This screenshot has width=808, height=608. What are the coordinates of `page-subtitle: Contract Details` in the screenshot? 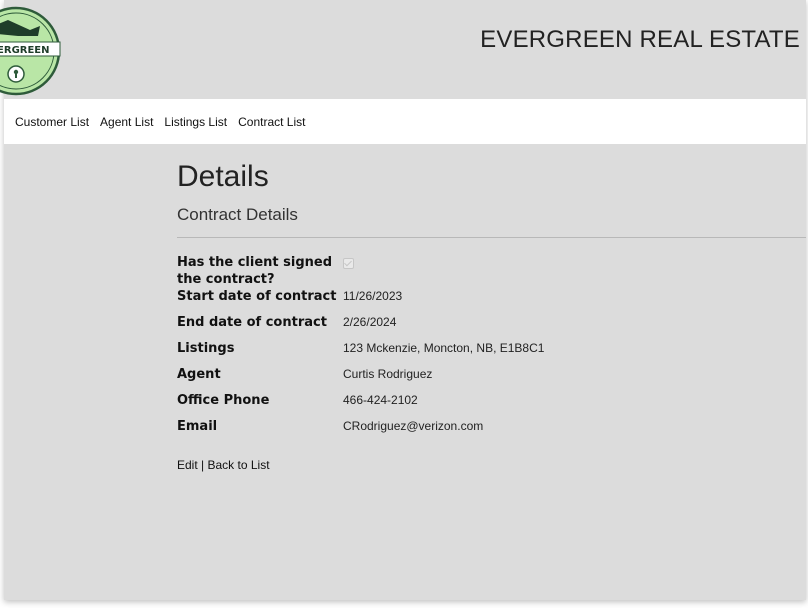 It's located at (237, 214).